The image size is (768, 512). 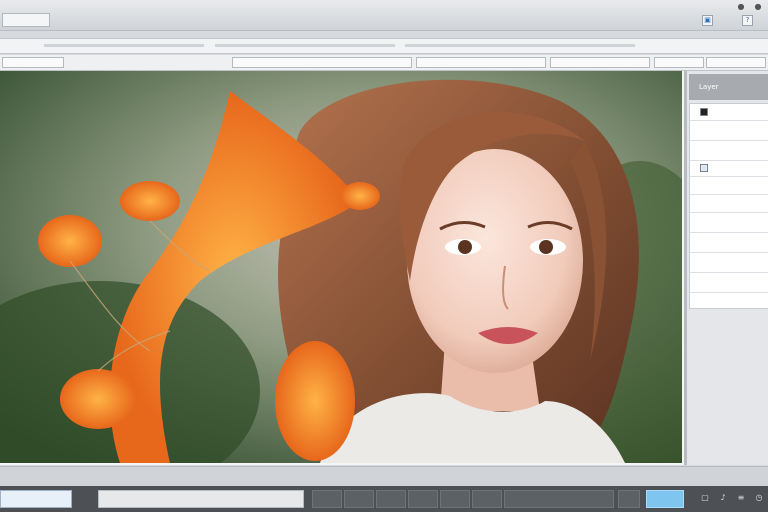 I want to click on volume-icon: ♪, so click(x=723, y=498).